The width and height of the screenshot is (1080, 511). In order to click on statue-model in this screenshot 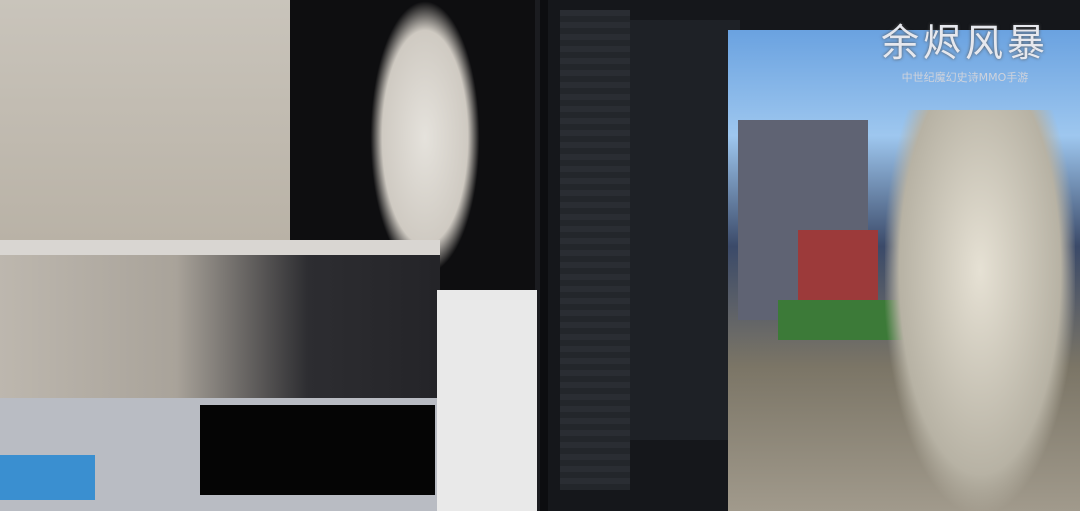, I will do `click(425, 137)`.